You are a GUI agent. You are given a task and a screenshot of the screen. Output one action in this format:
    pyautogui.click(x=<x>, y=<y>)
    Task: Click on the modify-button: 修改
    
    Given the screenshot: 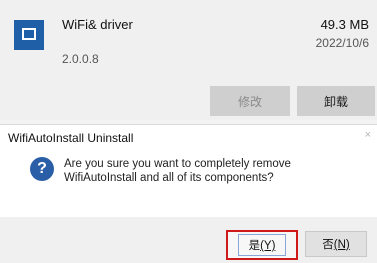 What is the action you would take?
    pyautogui.click(x=250, y=101)
    